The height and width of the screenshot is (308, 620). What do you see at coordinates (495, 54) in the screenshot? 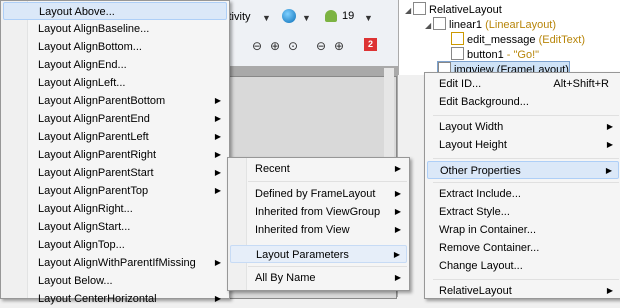
I see `tree-item-button1: button1 - "Go!"` at bounding box center [495, 54].